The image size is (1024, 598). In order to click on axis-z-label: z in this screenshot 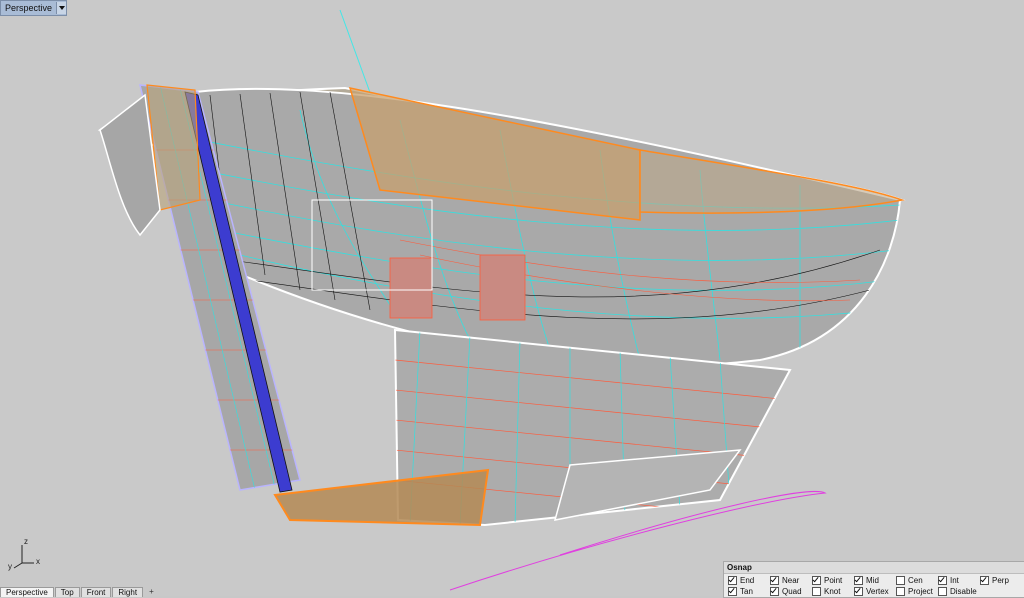, I will do `click(26, 541)`.